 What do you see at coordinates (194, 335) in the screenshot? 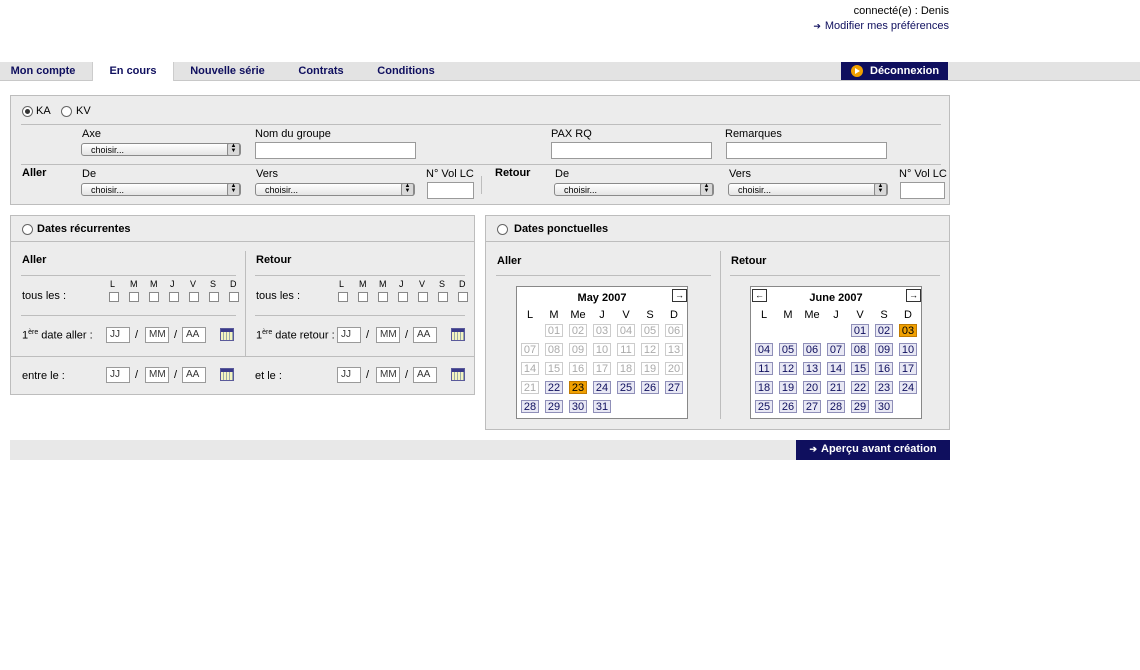
I see `first-aller-aa-input: AA` at bounding box center [194, 335].